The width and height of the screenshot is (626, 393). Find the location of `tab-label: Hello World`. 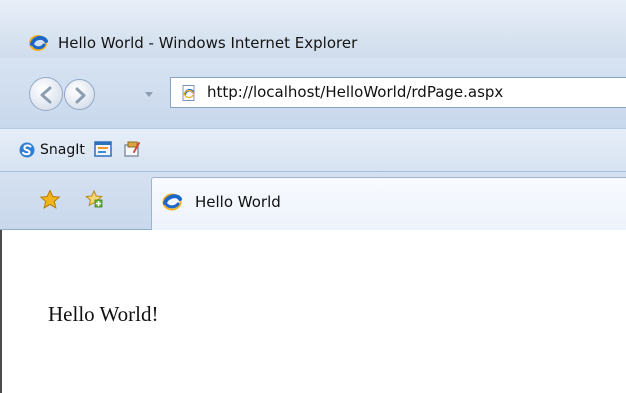

tab-label: Hello World is located at coordinates (238, 202).